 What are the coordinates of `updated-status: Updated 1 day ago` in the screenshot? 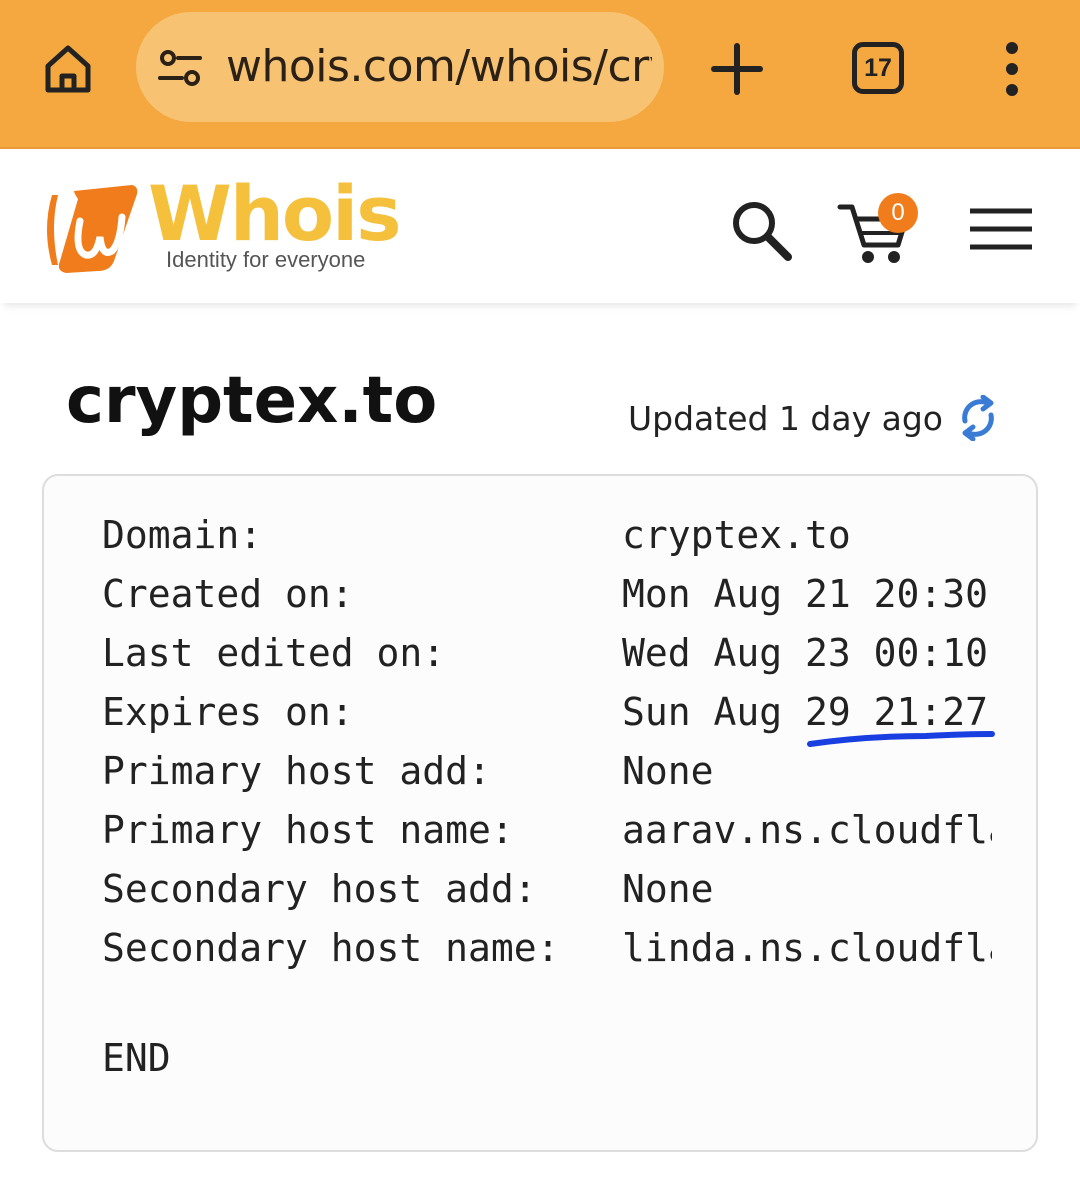 It's located at (813, 418).